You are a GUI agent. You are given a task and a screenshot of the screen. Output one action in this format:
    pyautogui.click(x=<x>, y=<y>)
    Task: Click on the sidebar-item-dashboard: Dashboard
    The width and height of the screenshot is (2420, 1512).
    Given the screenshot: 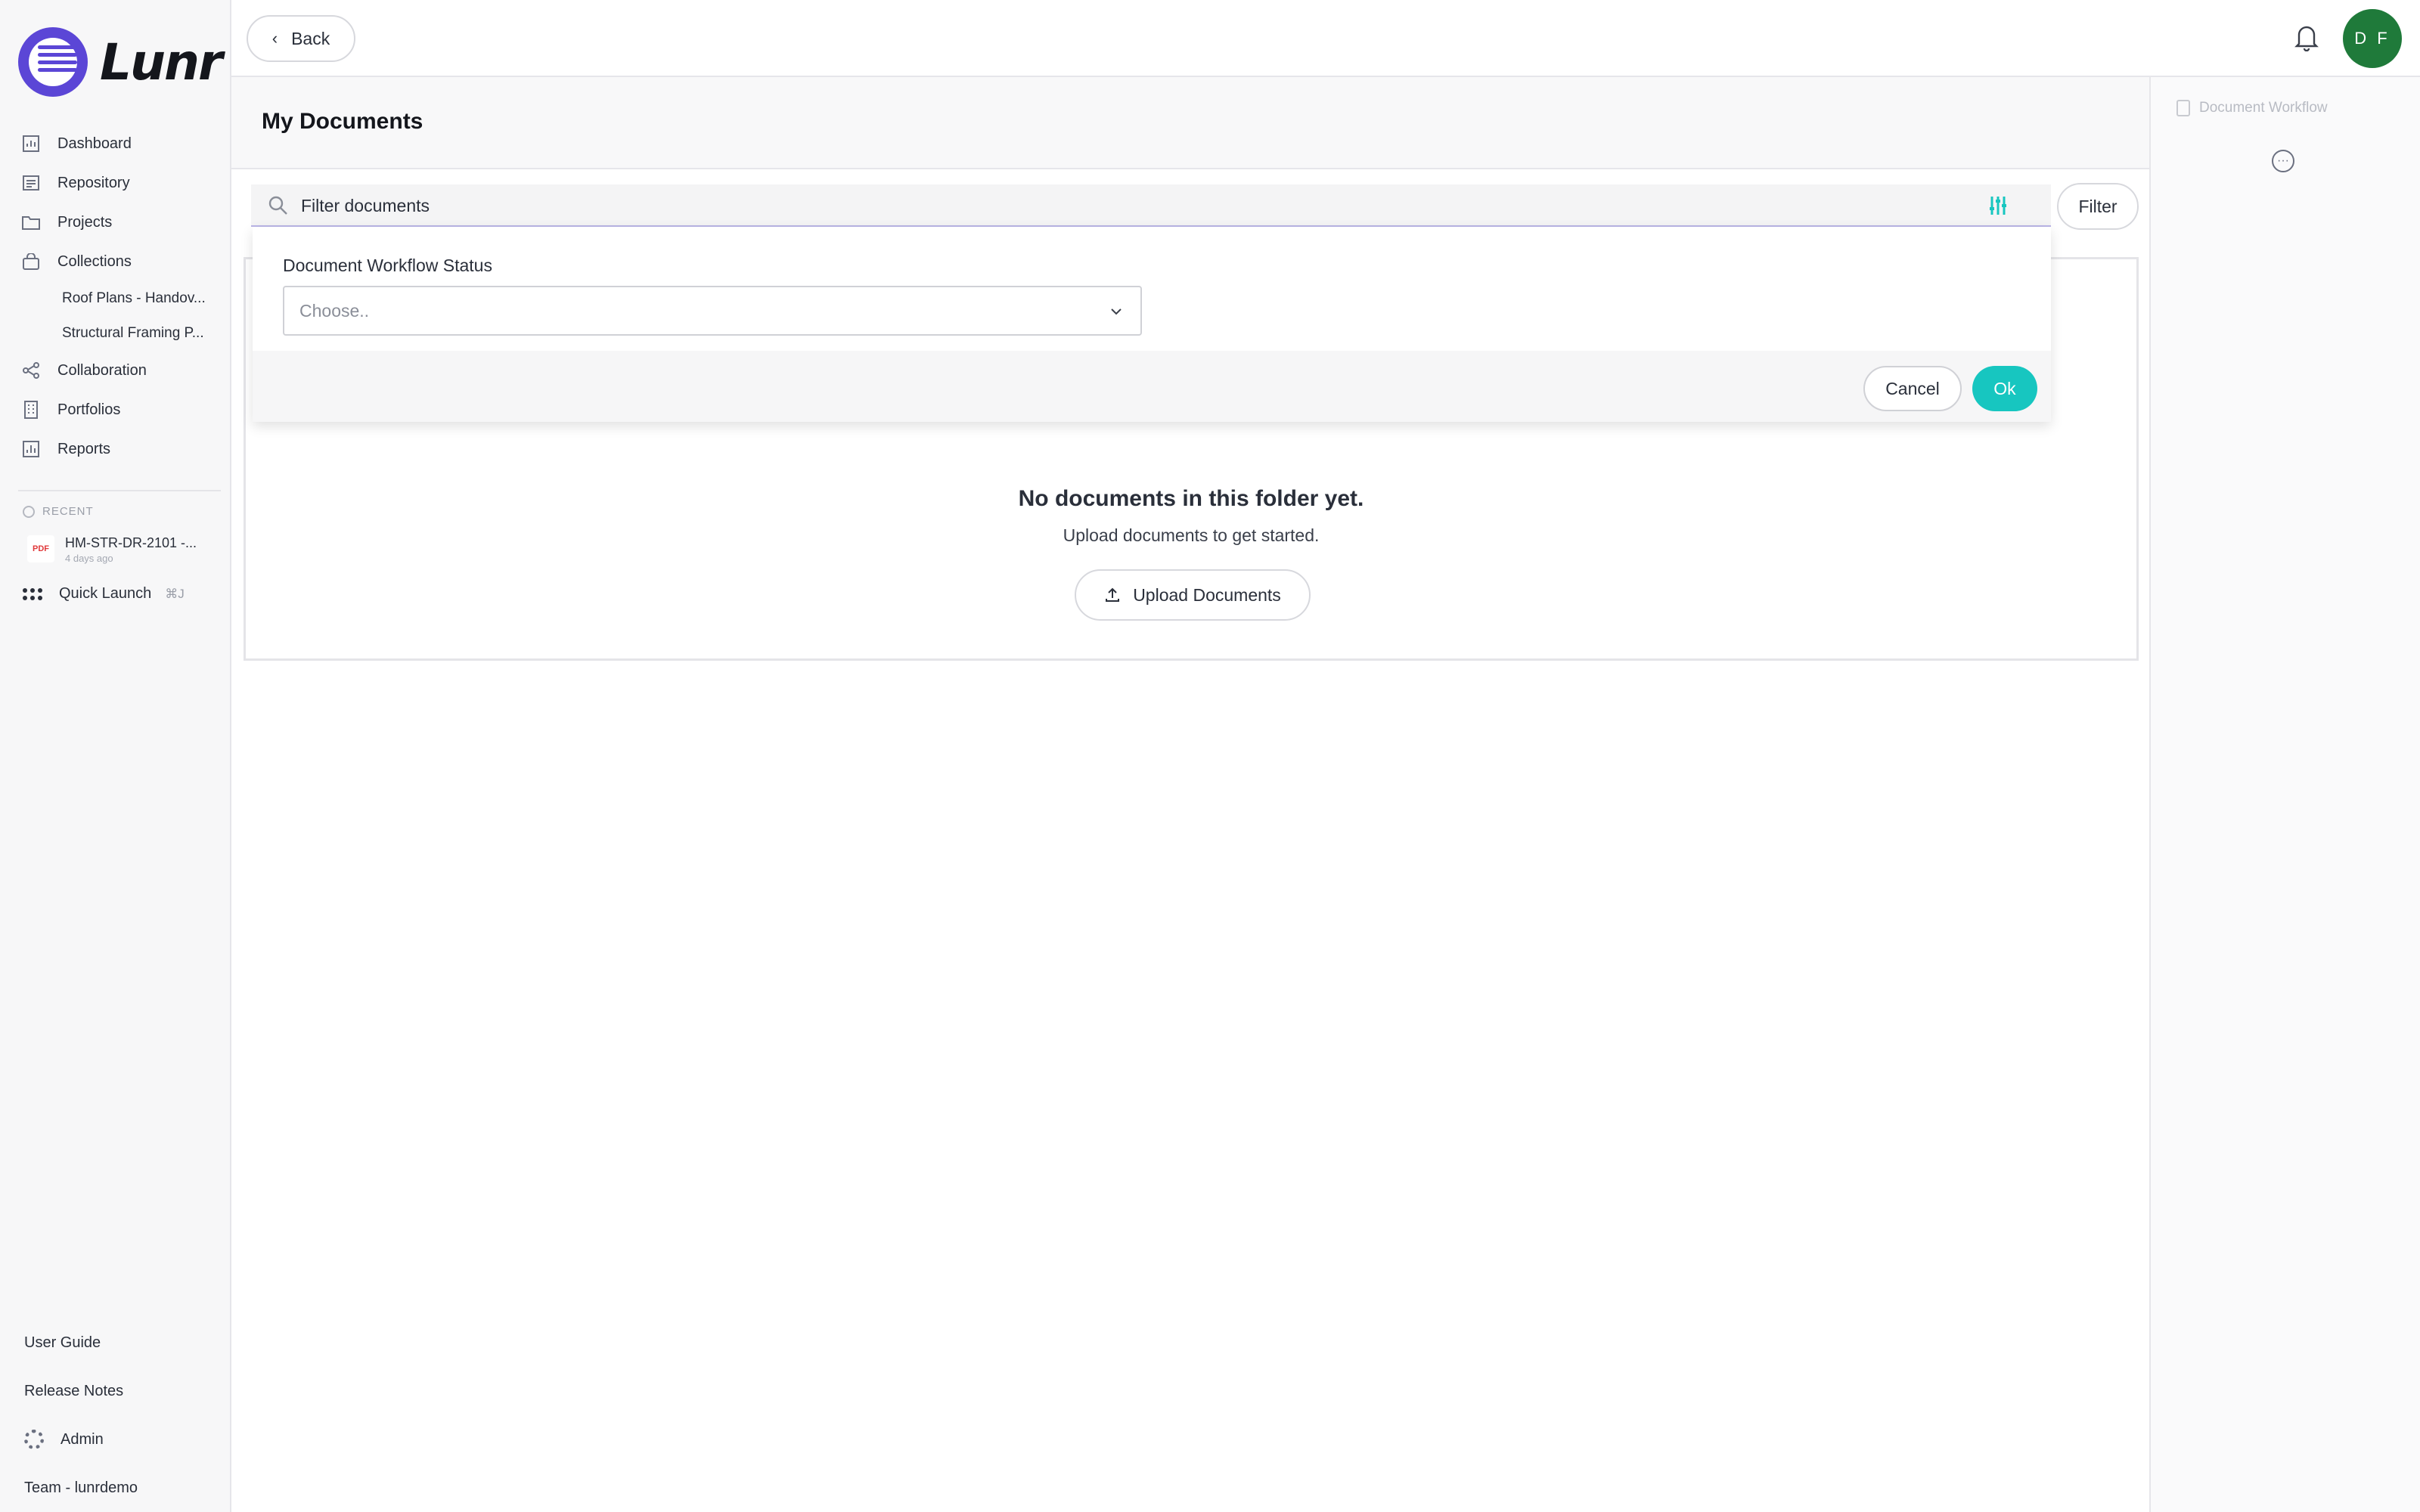 What is the action you would take?
    pyautogui.click(x=123, y=143)
    